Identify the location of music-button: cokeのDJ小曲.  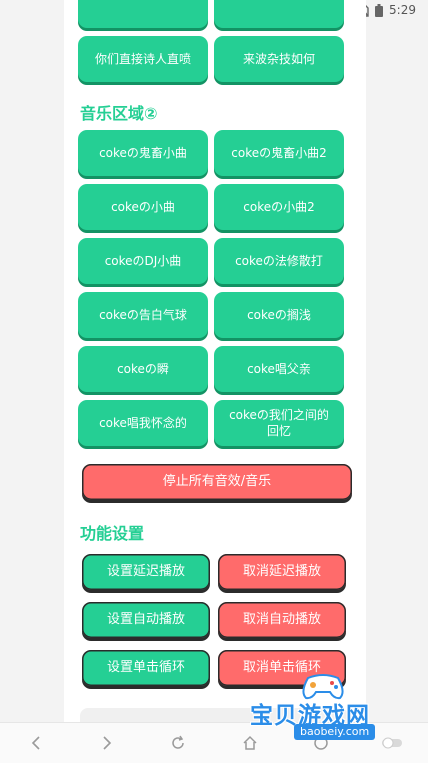
(143, 261).